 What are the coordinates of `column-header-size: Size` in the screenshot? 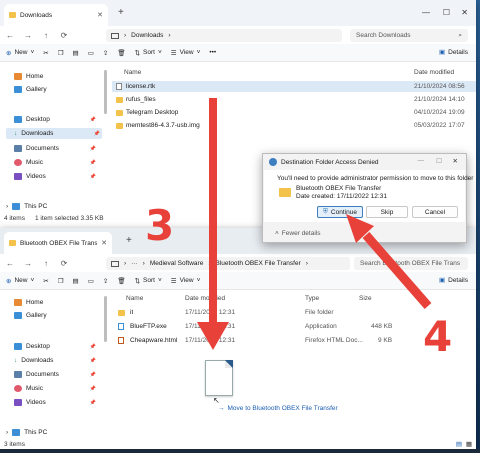 It's located at (365, 298).